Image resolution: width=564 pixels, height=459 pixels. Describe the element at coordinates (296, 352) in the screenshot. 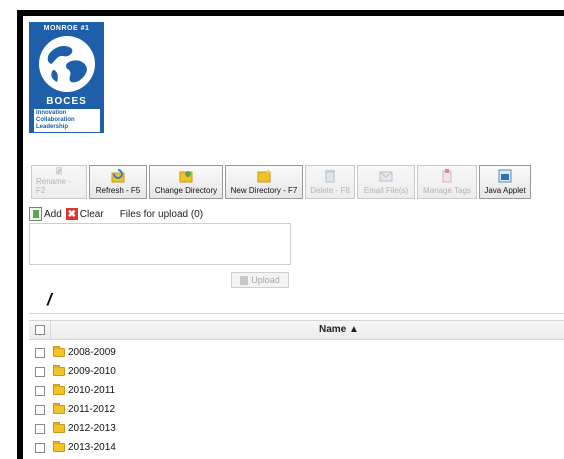

I see `table-row: 2008-2009` at that location.